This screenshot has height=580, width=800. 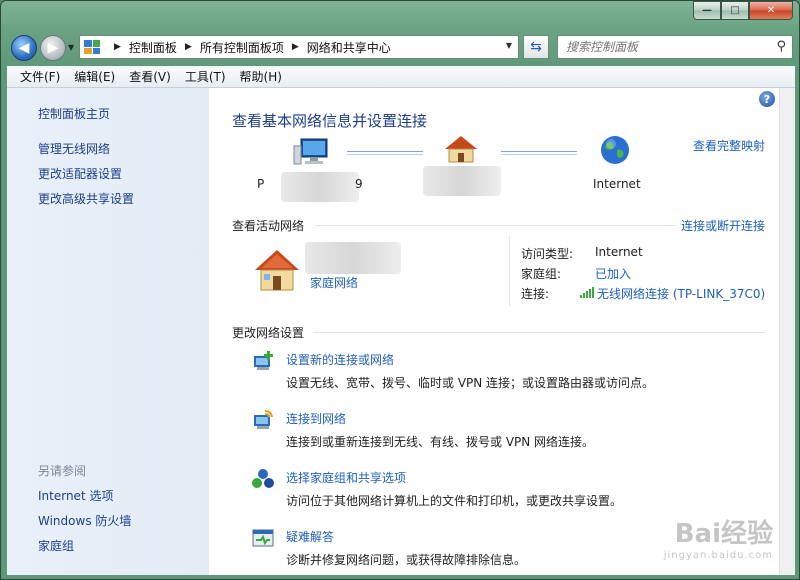 I want to click on sidebar-item-sharing-settings: 更改高级共享设置, so click(x=86, y=198).